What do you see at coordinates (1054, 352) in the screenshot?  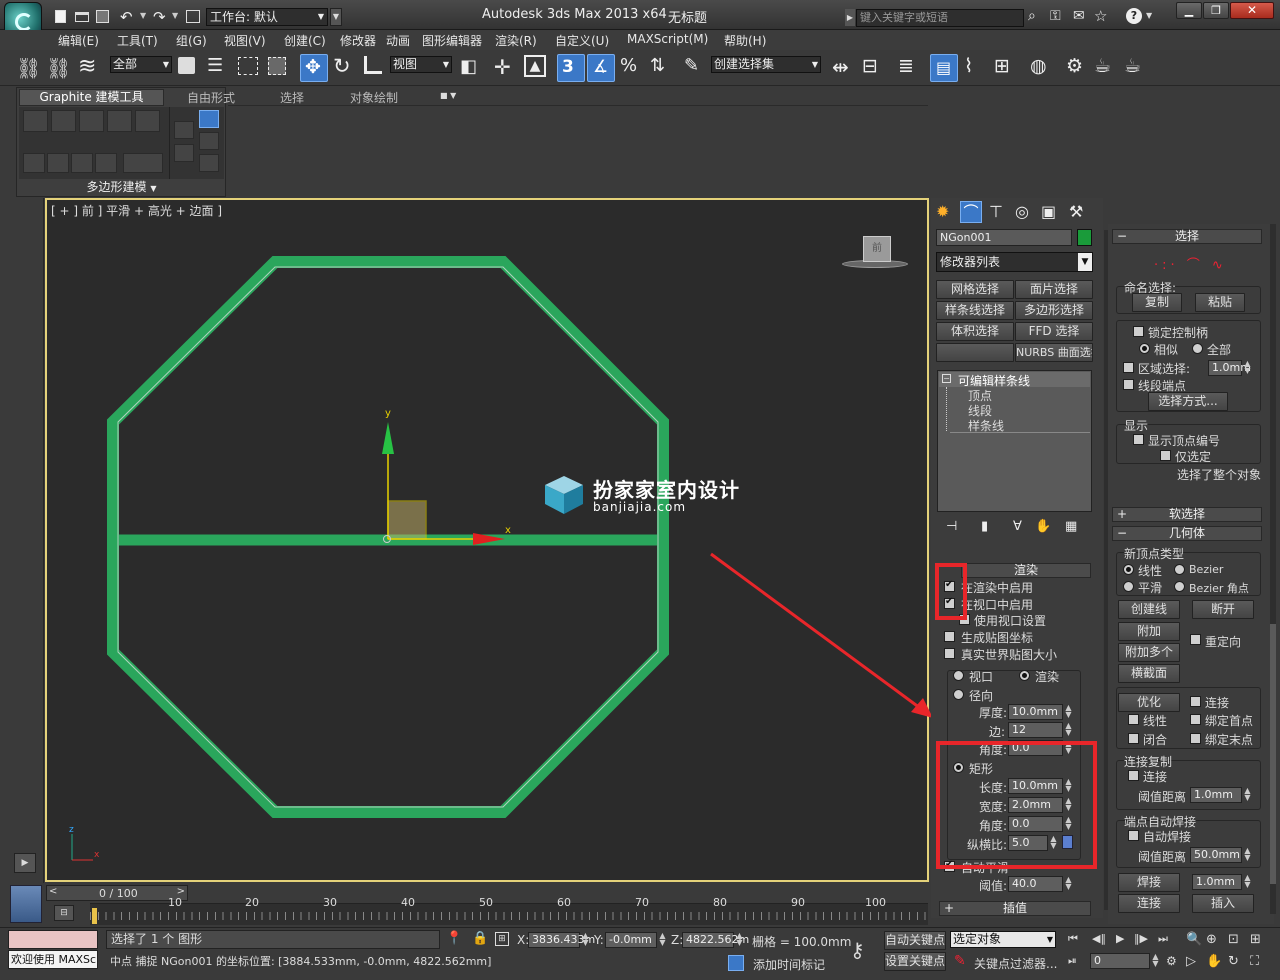 I see `nurbs-surface-select-button: NURBS 曲面选择` at bounding box center [1054, 352].